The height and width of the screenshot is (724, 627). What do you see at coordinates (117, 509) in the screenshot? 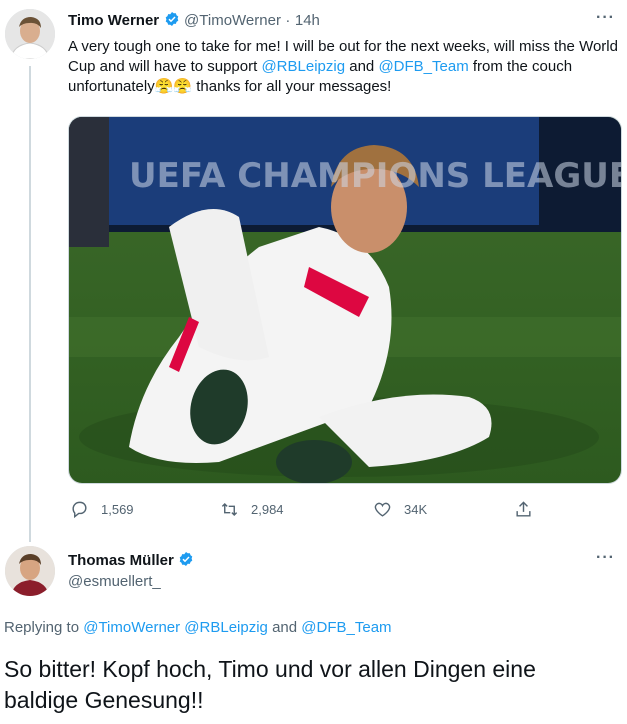
I see `reply-count: 1,569` at bounding box center [117, 509].